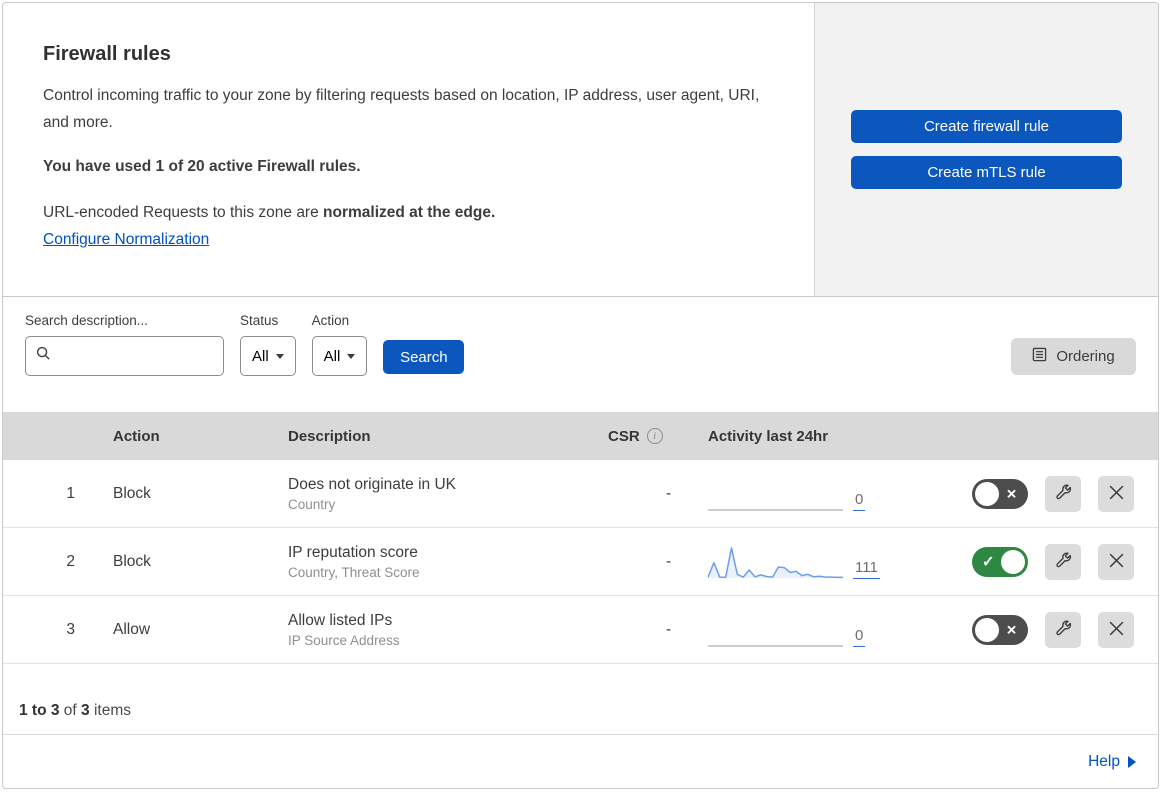 The width and height of the screenshot is (1161, 793). I want to click on column-header-csr: CSR, so click(640, 436).